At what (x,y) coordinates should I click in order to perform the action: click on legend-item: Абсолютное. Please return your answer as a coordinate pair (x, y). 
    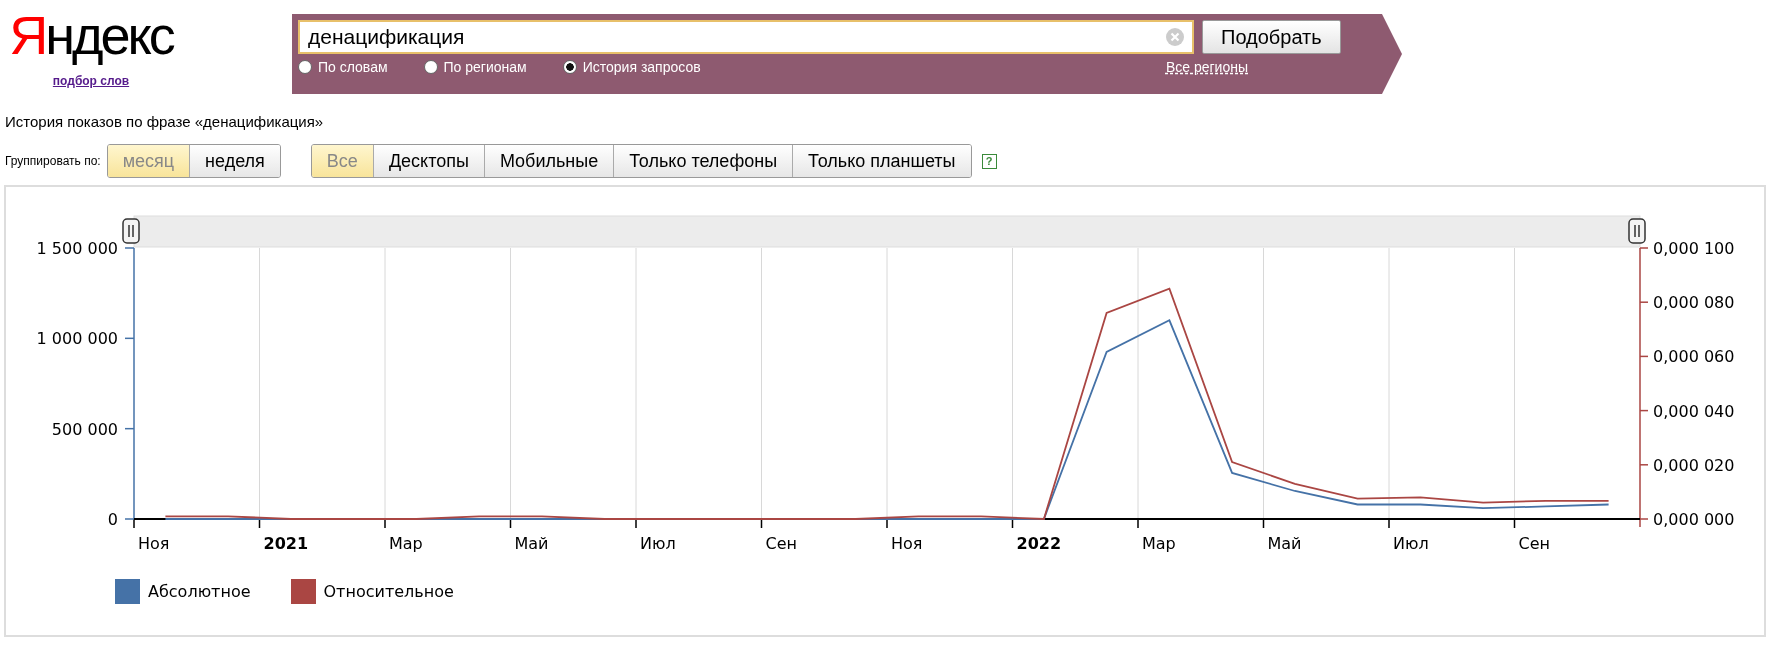
    Looking at the image, I should click on (183, 591).